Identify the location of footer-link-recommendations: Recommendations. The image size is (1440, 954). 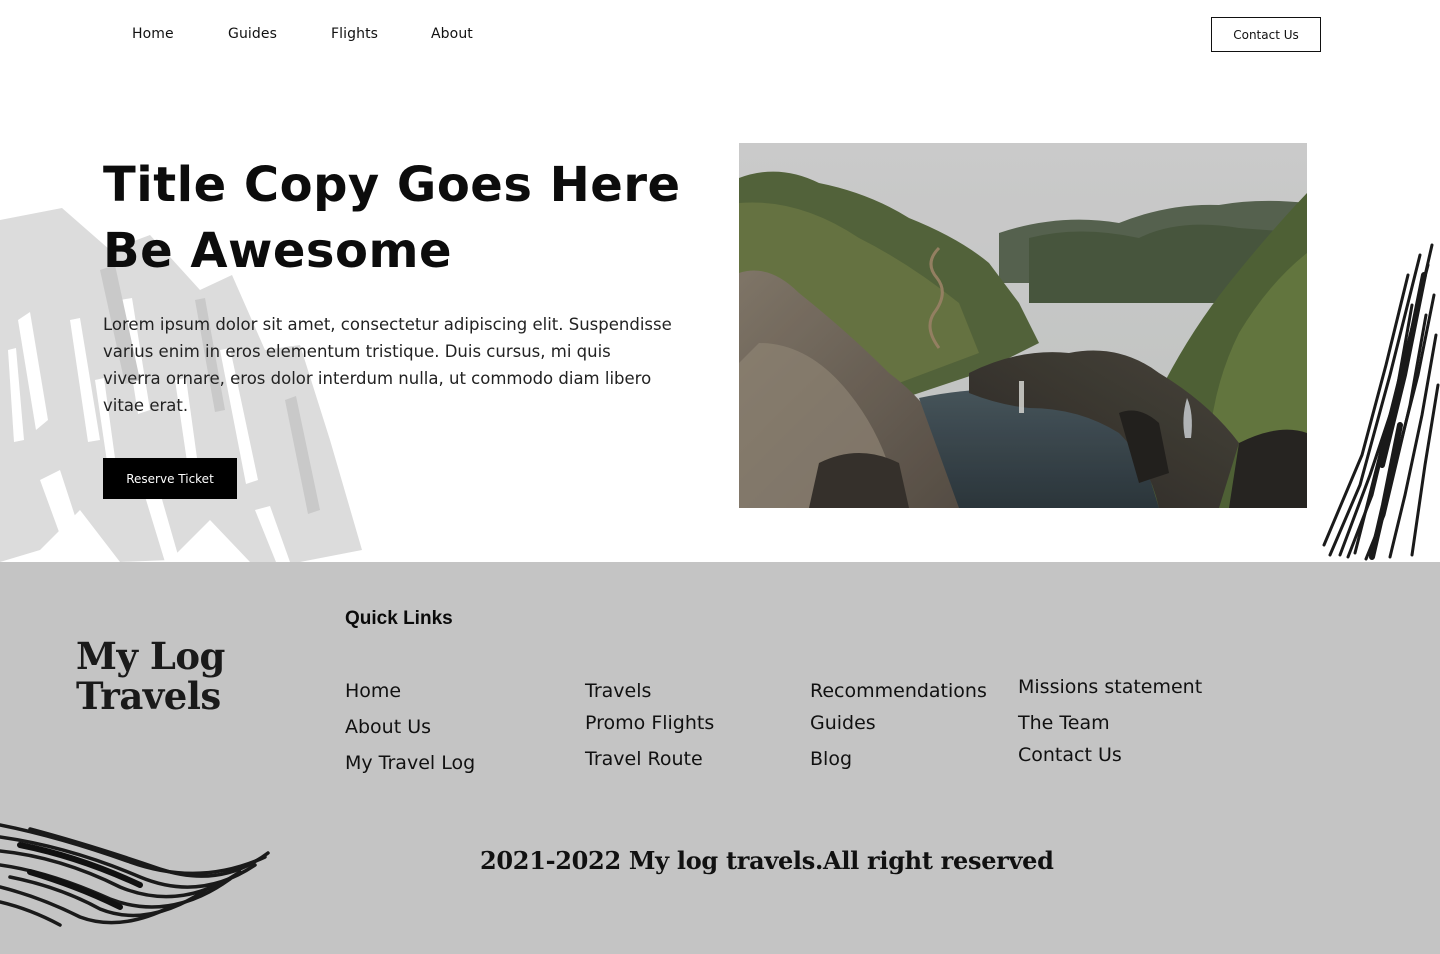
(898, 691).